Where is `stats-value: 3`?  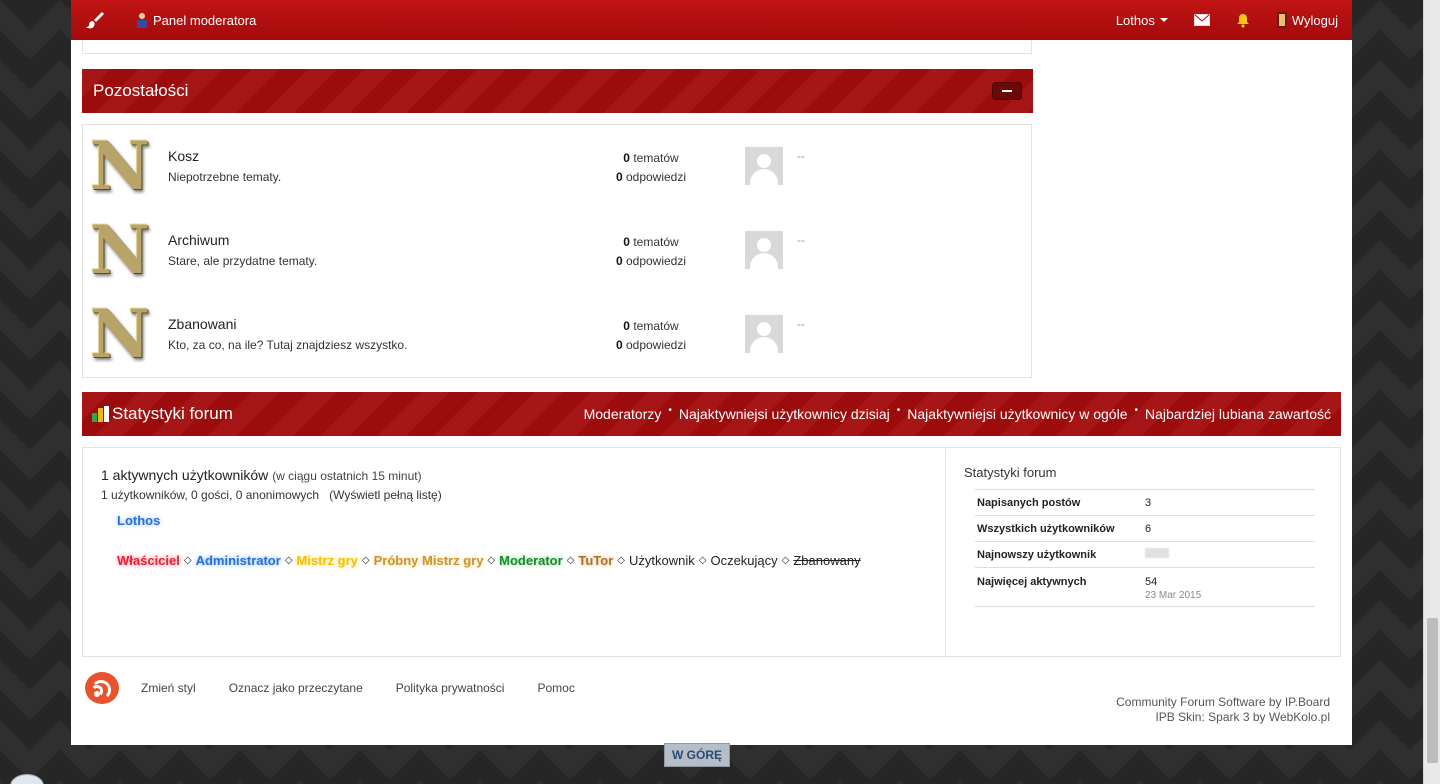 stats-value: 3 is located at coordinates (1148, 502).